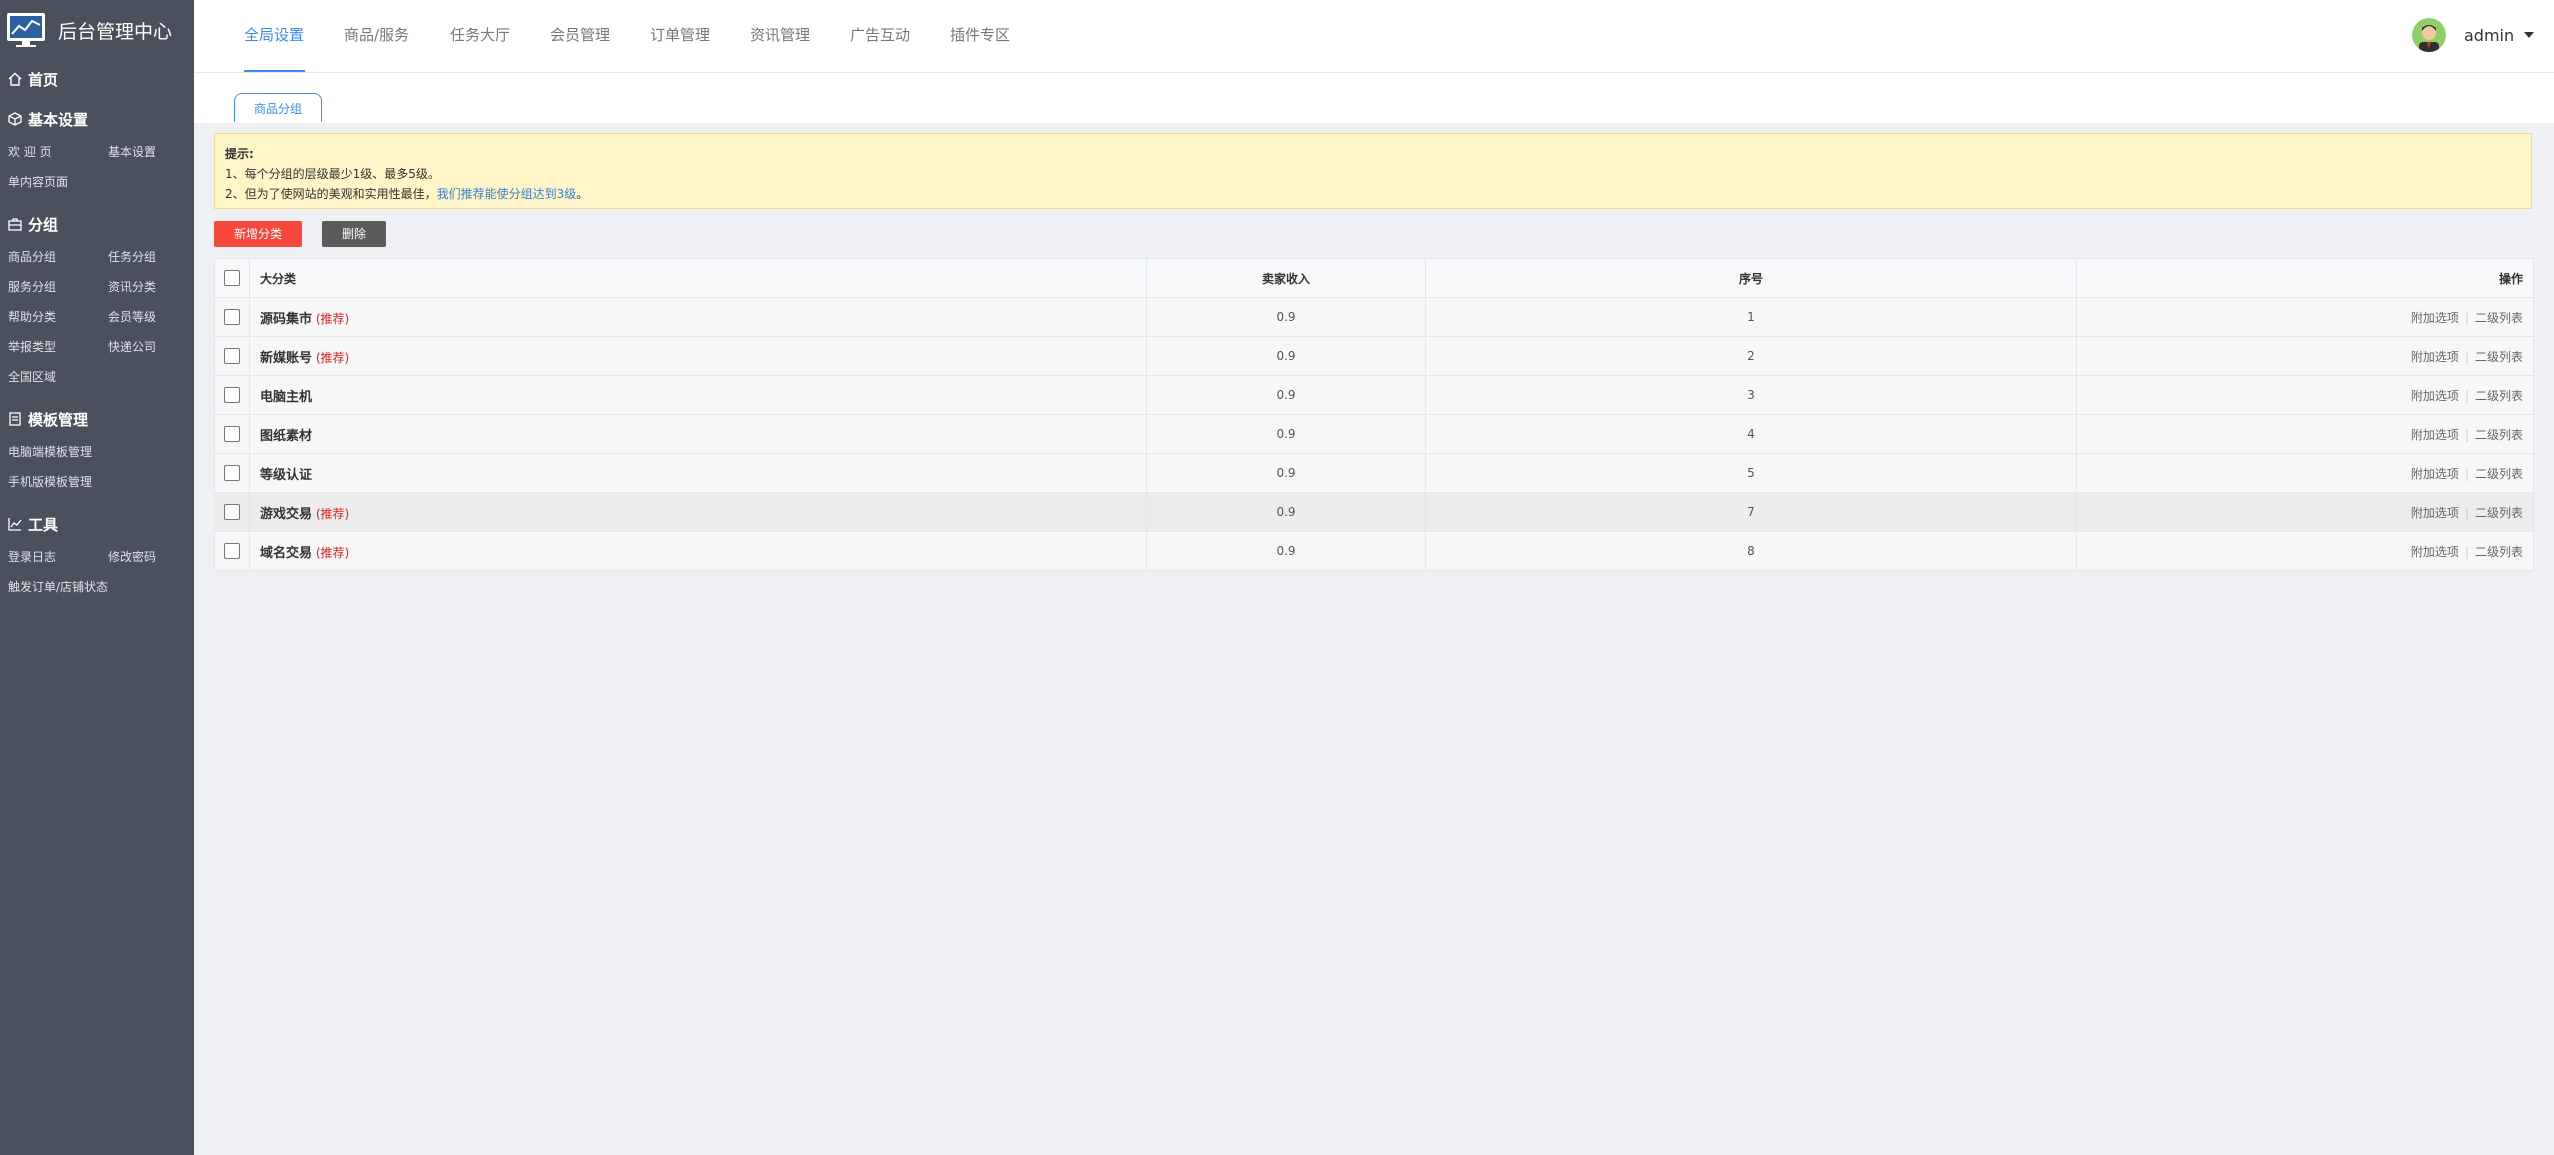 The width and height of the screenshot is (2554, 1155). I want to click on table-row: 新媒账号 (推荐) 0.9 2 附加选项 | 二级列表, so click(1374, 356).